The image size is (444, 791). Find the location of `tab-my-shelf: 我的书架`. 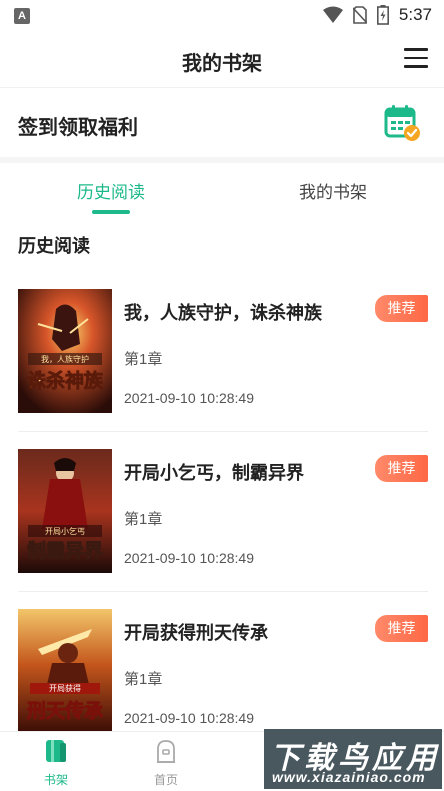

tab-my-shelf: 我的书架 is located at coordinates (333, 190).